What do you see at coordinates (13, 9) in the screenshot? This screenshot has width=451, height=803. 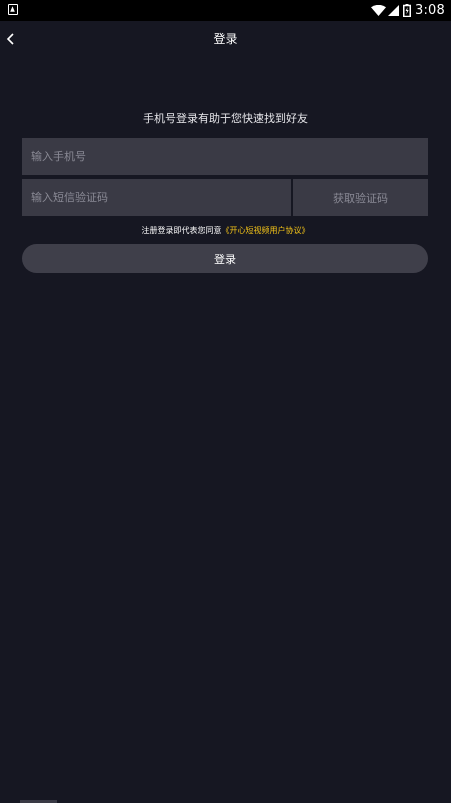 I see `notification-a-icon` at bounding box center [13, 9].